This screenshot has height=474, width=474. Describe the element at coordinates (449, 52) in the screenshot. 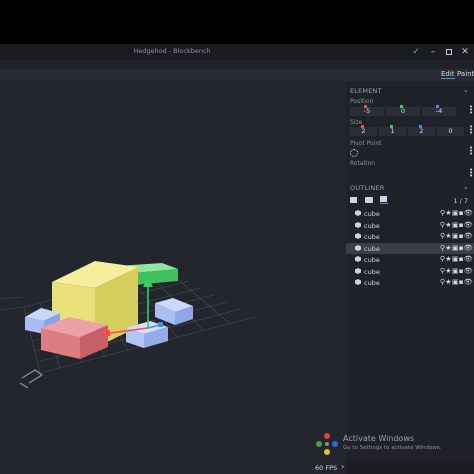

I see `maximize-icon` at that location.